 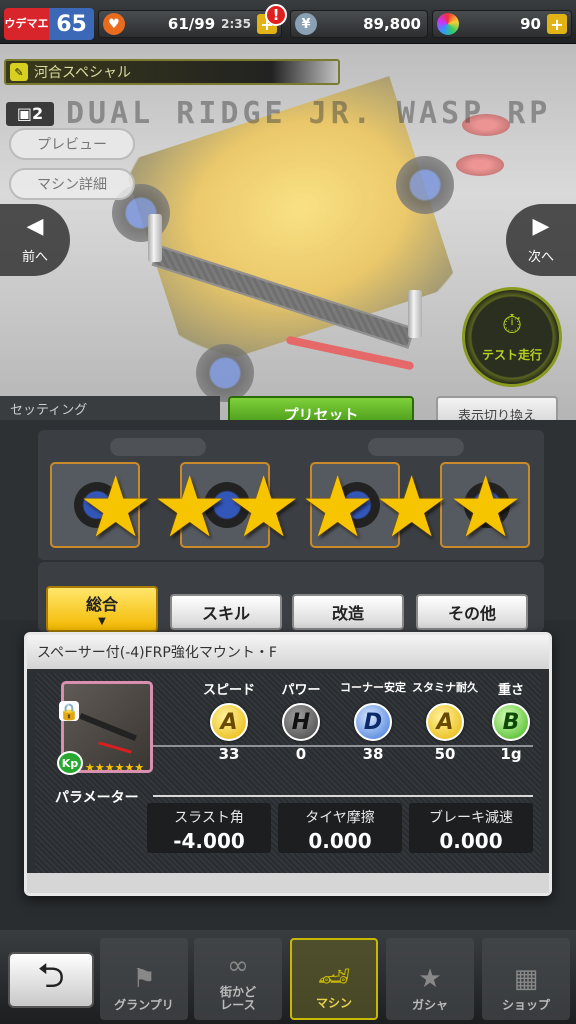 I want to click on param-label: スラスト角, so click(x=209, y=818).